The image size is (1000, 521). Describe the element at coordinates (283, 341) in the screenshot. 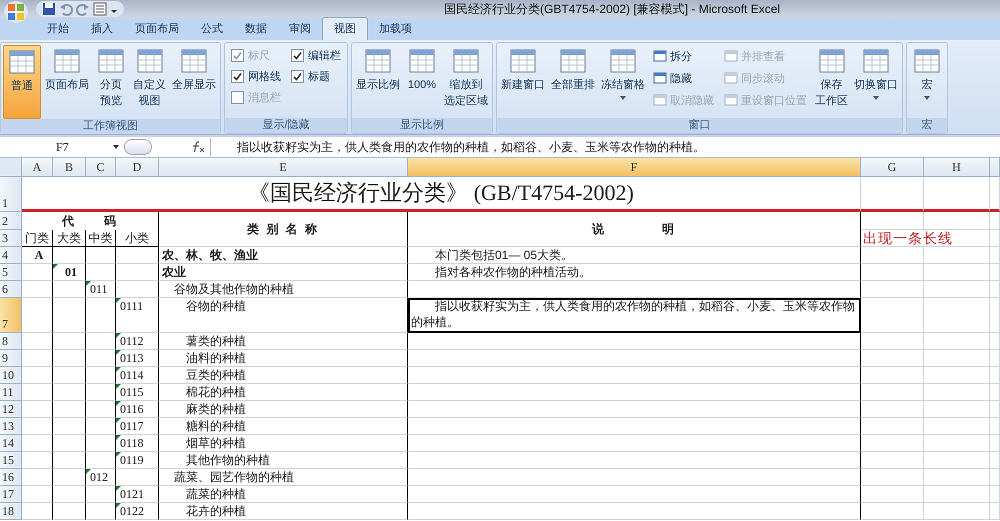

I see `table-cell: 薯类的种植` at that location.